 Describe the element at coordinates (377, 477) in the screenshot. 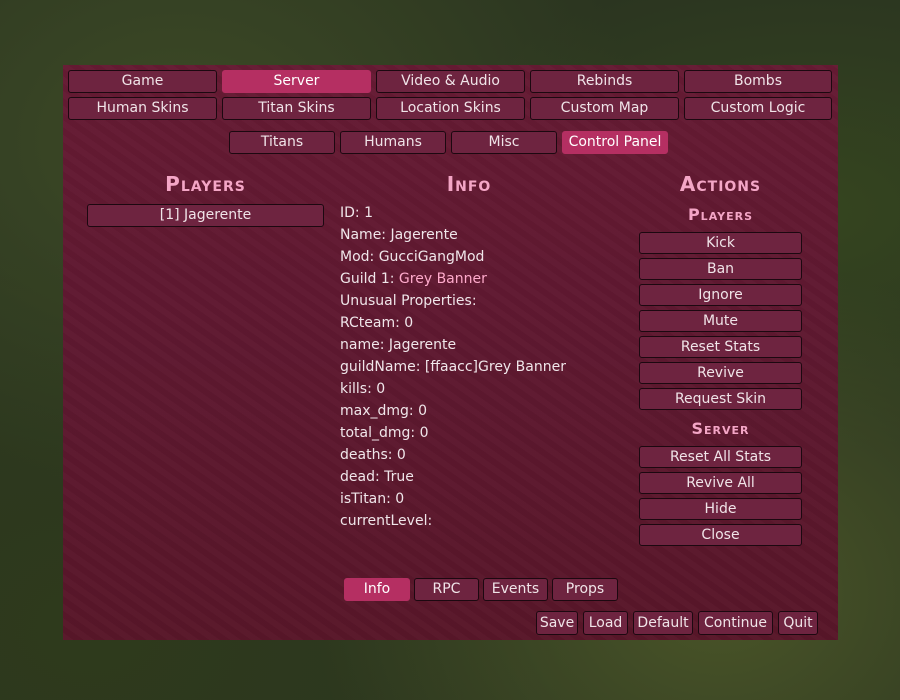

I see `info-dead: dead: True` at that location.